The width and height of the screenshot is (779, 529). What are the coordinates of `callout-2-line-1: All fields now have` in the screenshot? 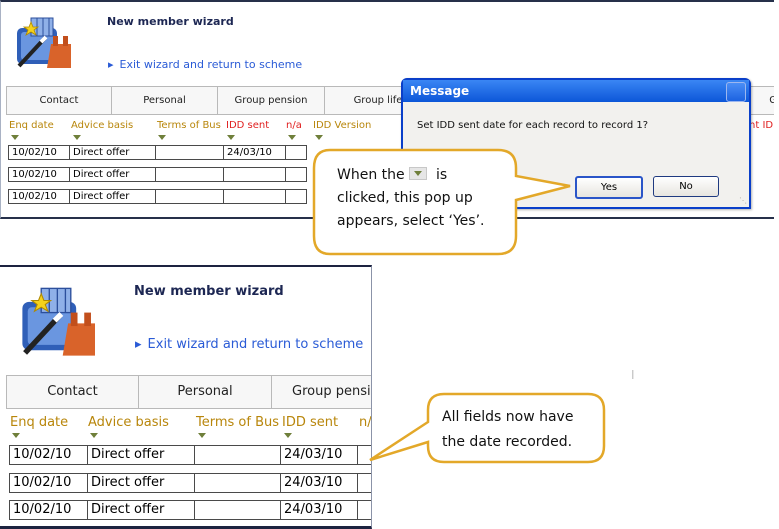 It's located at (508, 417).